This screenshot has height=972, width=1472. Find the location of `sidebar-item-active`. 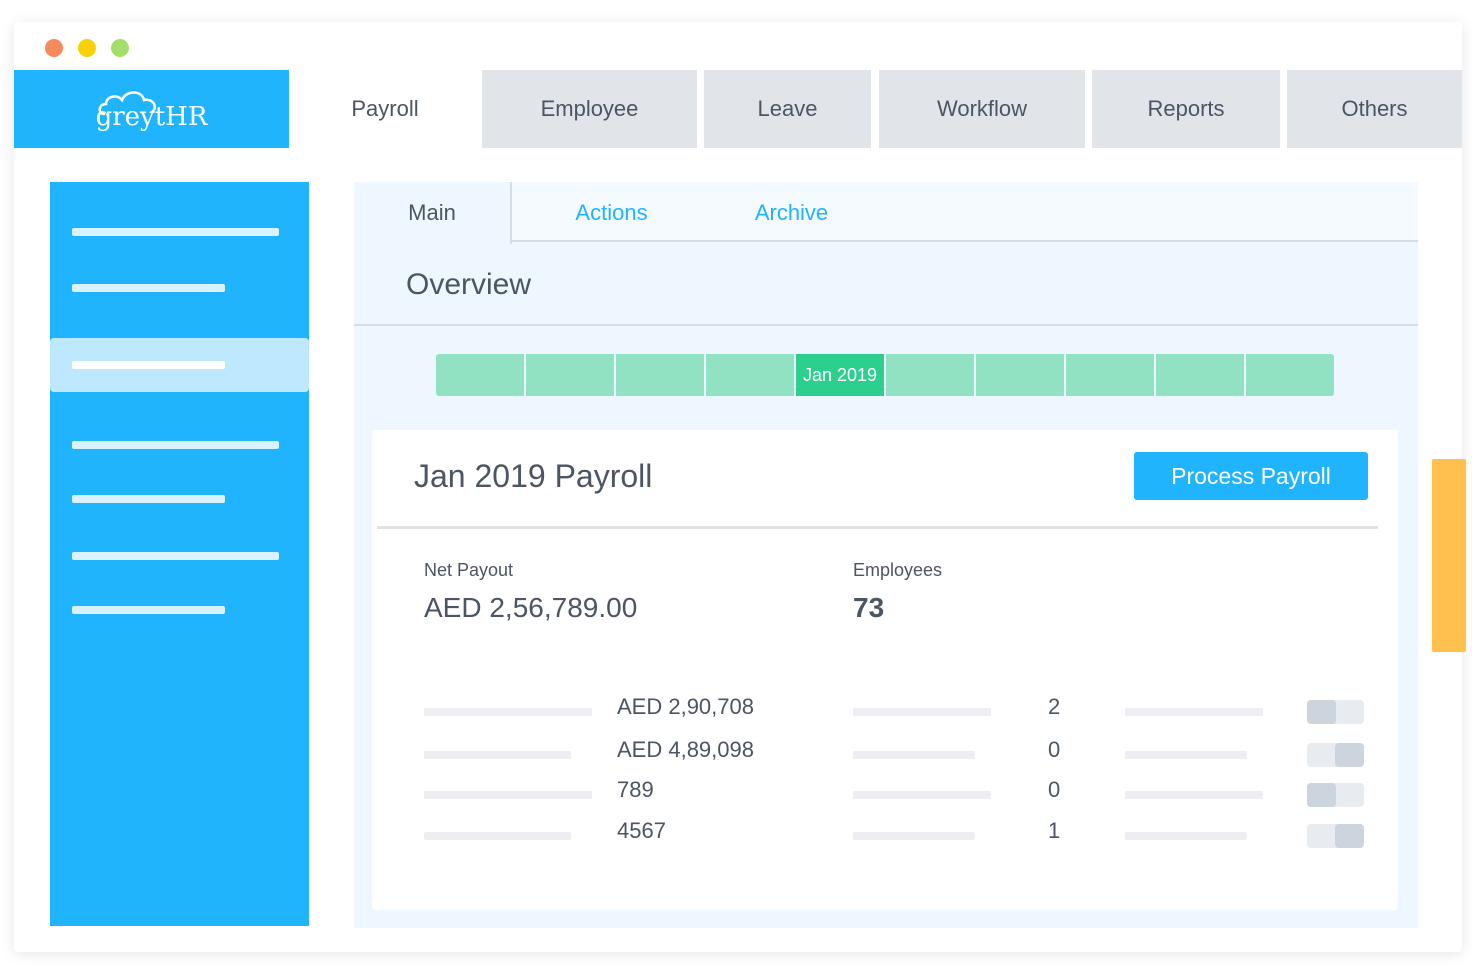

sidebar-item-active is located at coordinates (179, 365).